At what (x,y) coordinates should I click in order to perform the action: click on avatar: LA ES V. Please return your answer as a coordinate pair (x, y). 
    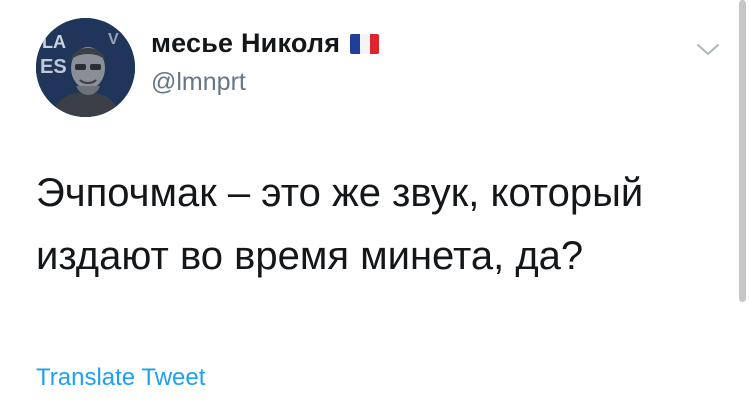
    Looking at the image, I should click on (85, 67).